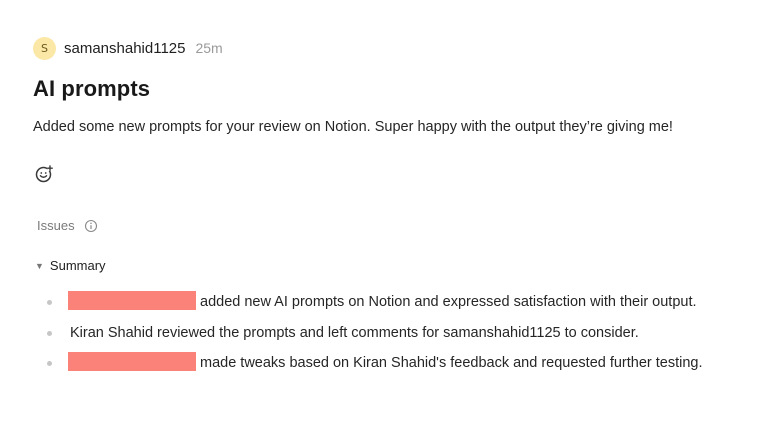 The height and width of the screenshot is (445, 759). What do you see at coordinates (56, 225) in the screenshot?
I see `issues-label: Issues` at bounding box center [56, 225].